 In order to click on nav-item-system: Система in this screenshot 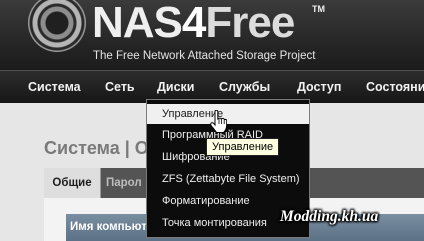, I will do `click(54, 87)`.